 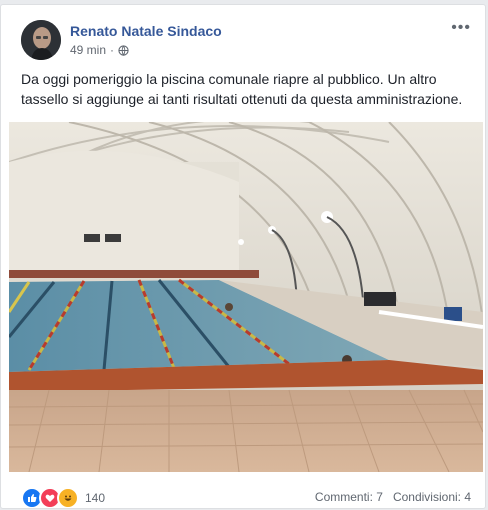 What do you see at coordinates (243, 494) in the screenshot?
I see `post-footer: 140 Commenti: 7 Condivisioni: 4` at bounding box center [243, 494].